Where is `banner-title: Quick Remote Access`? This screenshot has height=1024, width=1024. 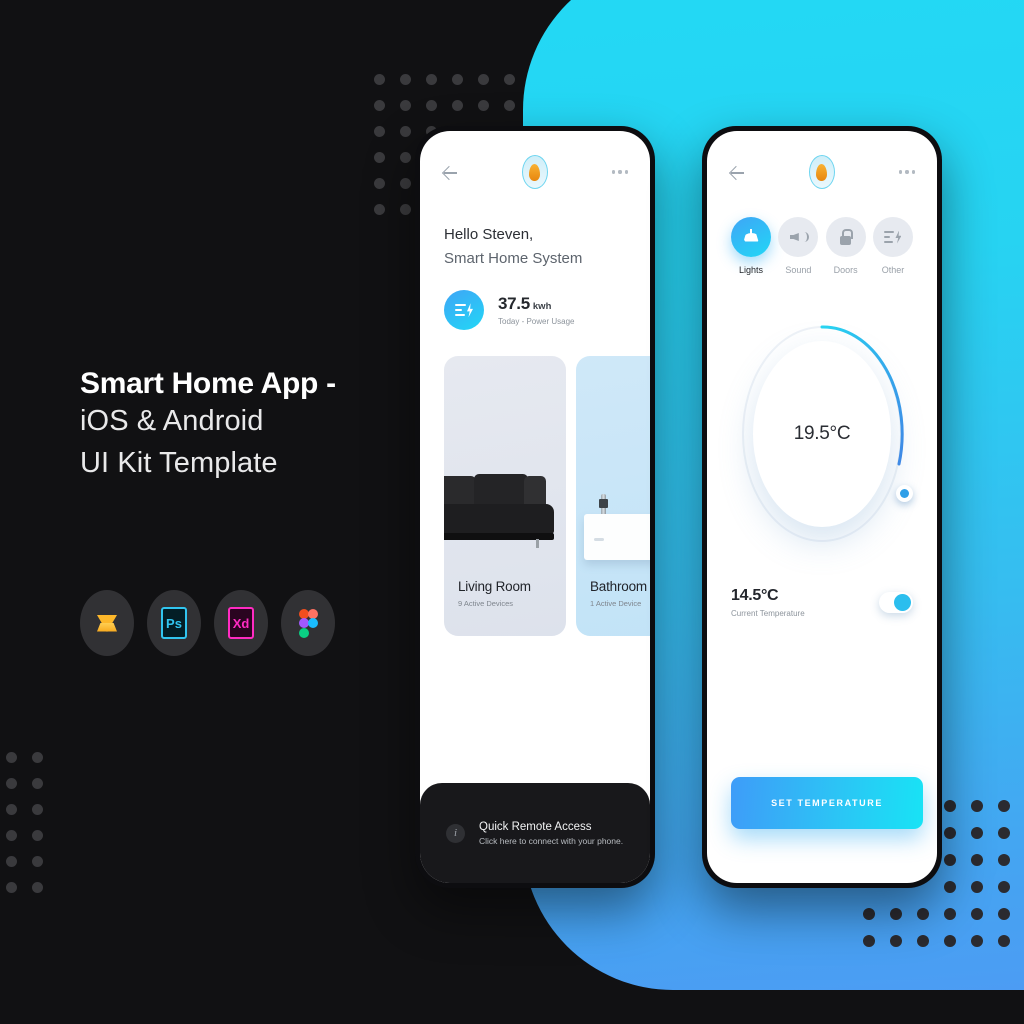 banner-title: Quick Remote Access is located at coordinates (535, 826).